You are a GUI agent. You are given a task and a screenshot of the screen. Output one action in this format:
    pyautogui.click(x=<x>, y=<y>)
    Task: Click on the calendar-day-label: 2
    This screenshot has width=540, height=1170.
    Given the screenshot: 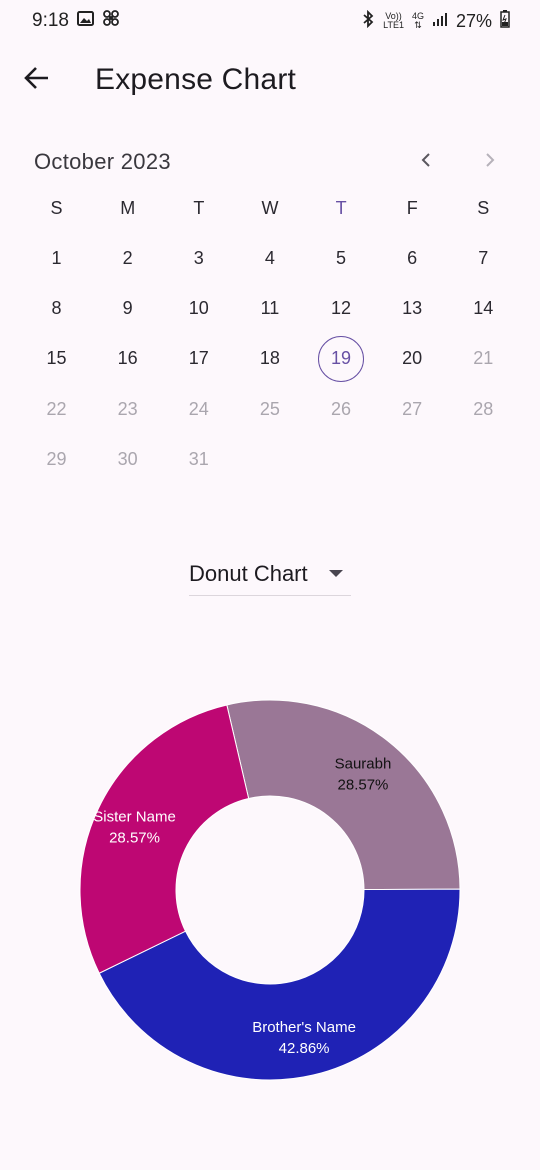 What is the action you would take?
    pyautogui.click(x=127, y=257)
    